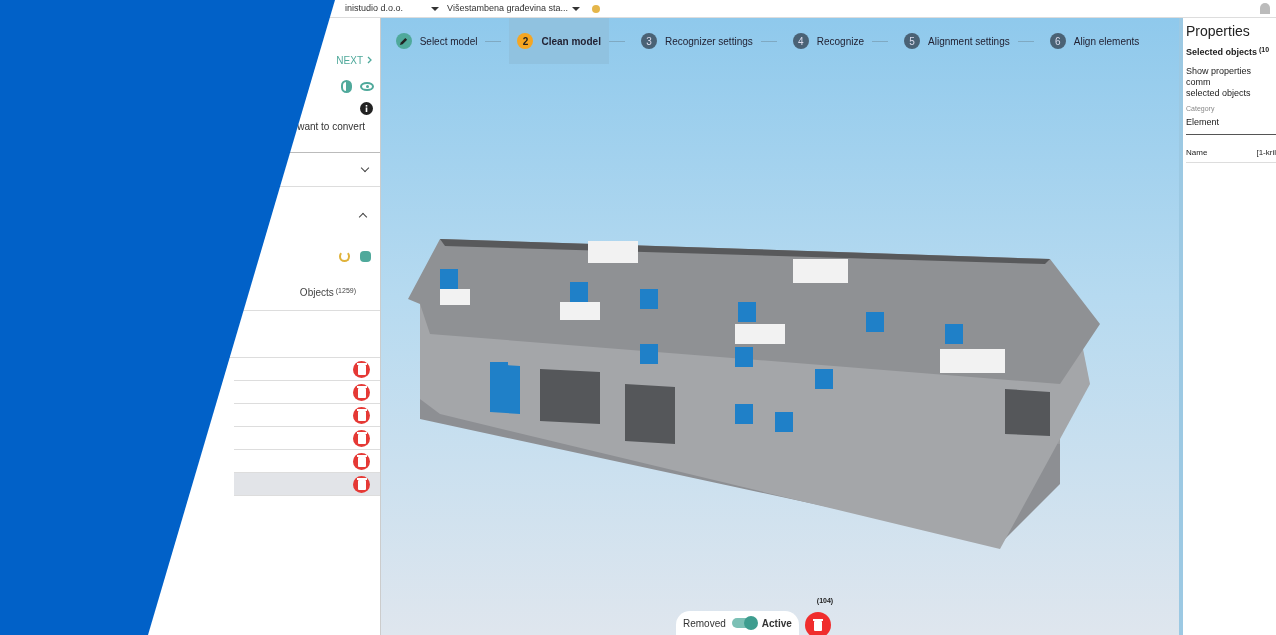 This screenshot has height=635, width=1276. What do you see at coordinates (525, 41) in the screenshot?
I see `step-number: 2` at bounding box center [525, 41].